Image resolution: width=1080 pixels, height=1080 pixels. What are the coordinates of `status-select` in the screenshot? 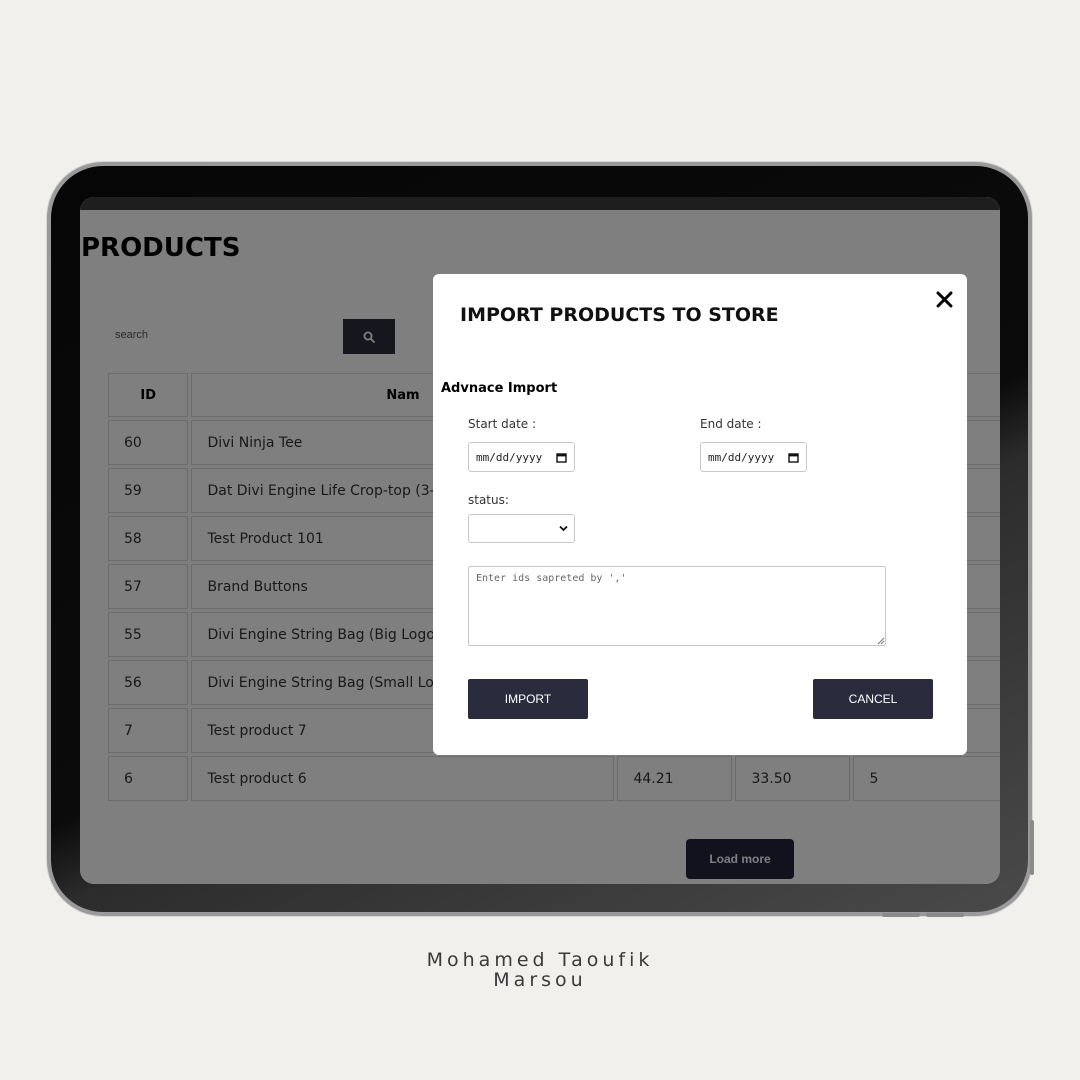 It's located at (521, 528).